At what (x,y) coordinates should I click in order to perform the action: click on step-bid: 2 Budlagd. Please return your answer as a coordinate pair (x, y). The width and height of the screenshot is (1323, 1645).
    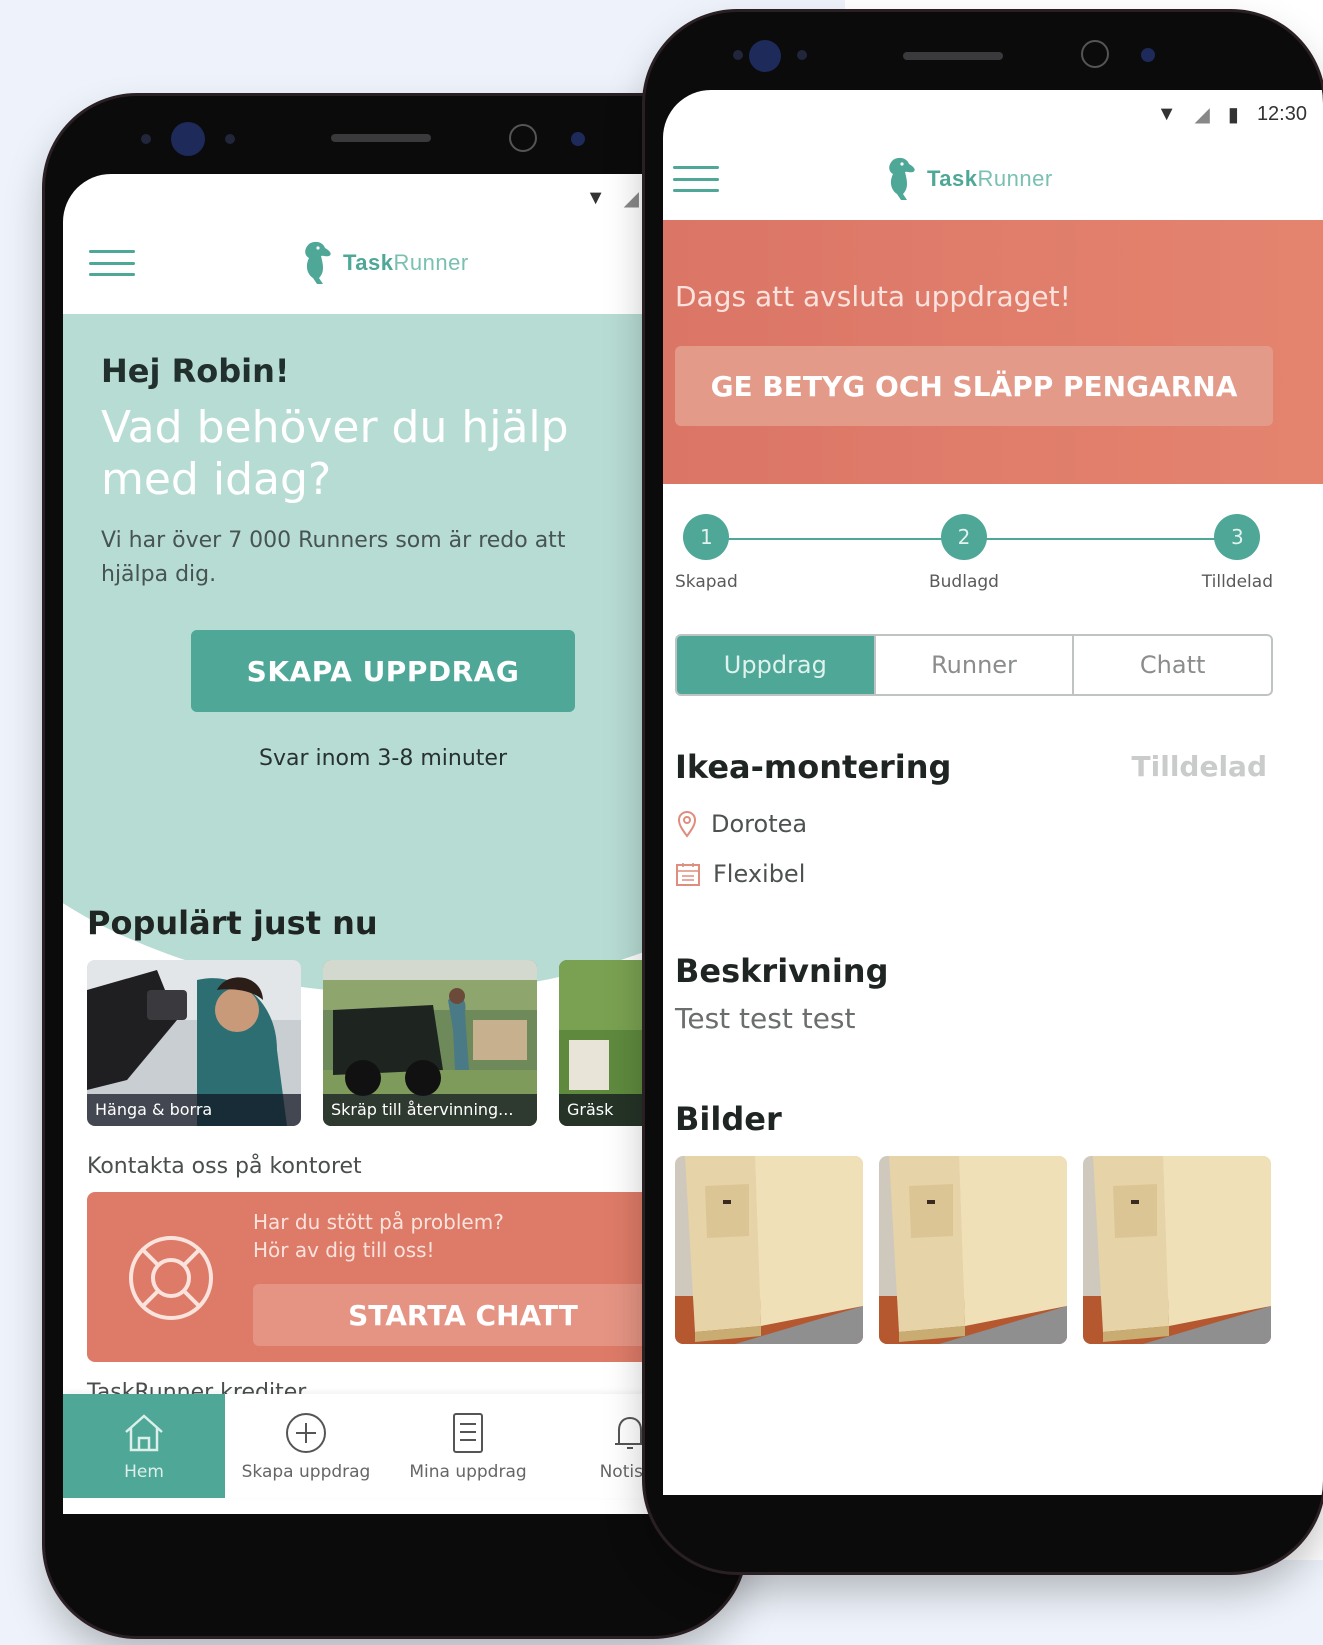
    Looking at the image, I should click on (964, 553).